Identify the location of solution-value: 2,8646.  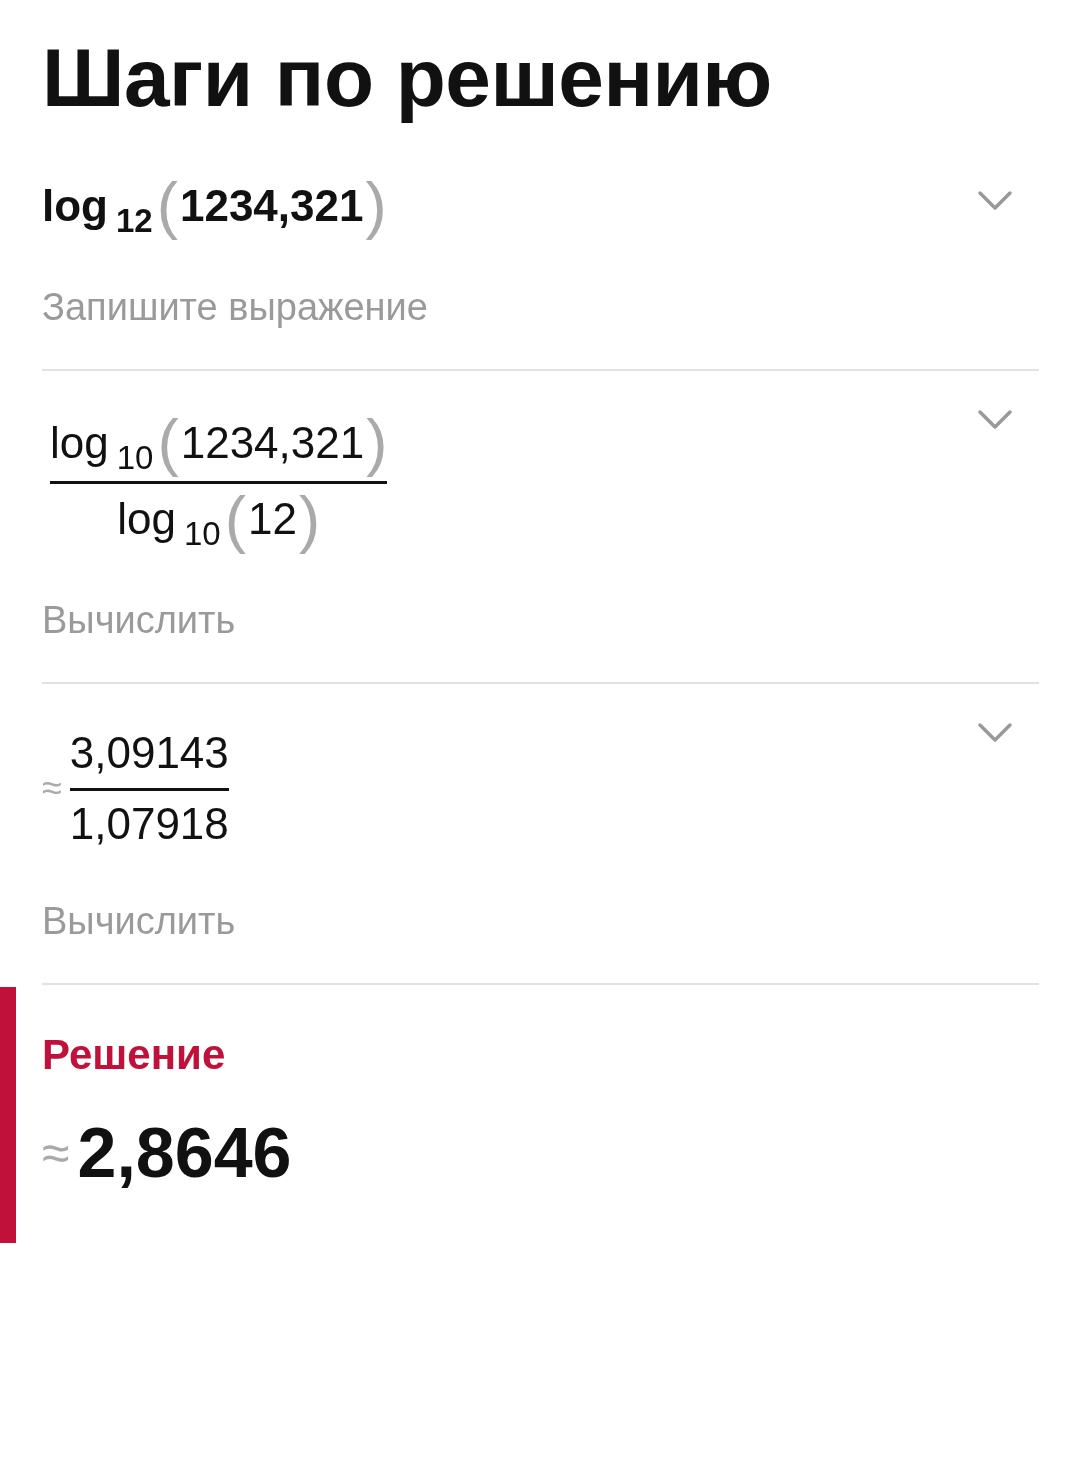
(184, 1152).